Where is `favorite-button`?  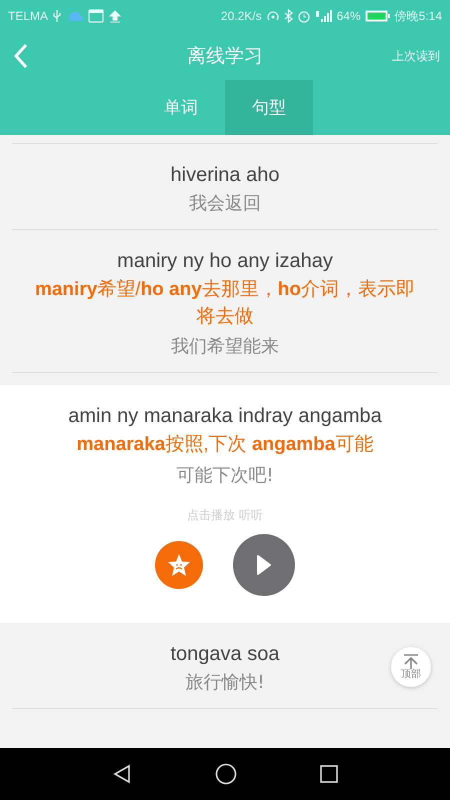 favorite-button is located at coordinates (179, 564).